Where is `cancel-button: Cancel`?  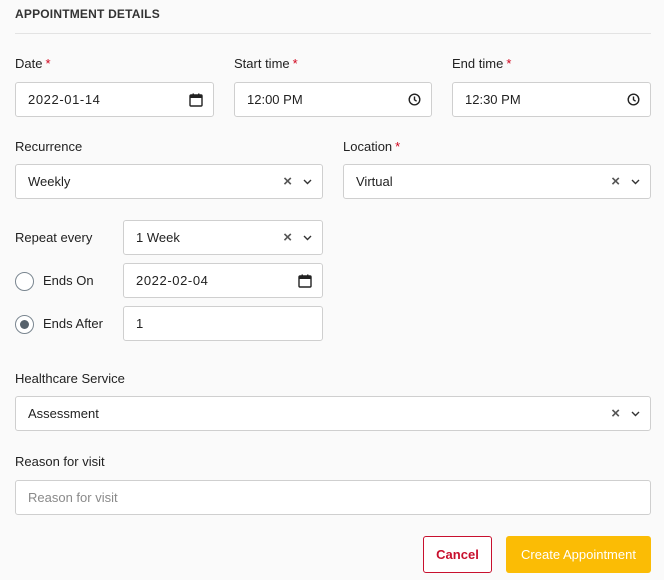 cancel-button: Cancel is located at coordinates (457, 554).